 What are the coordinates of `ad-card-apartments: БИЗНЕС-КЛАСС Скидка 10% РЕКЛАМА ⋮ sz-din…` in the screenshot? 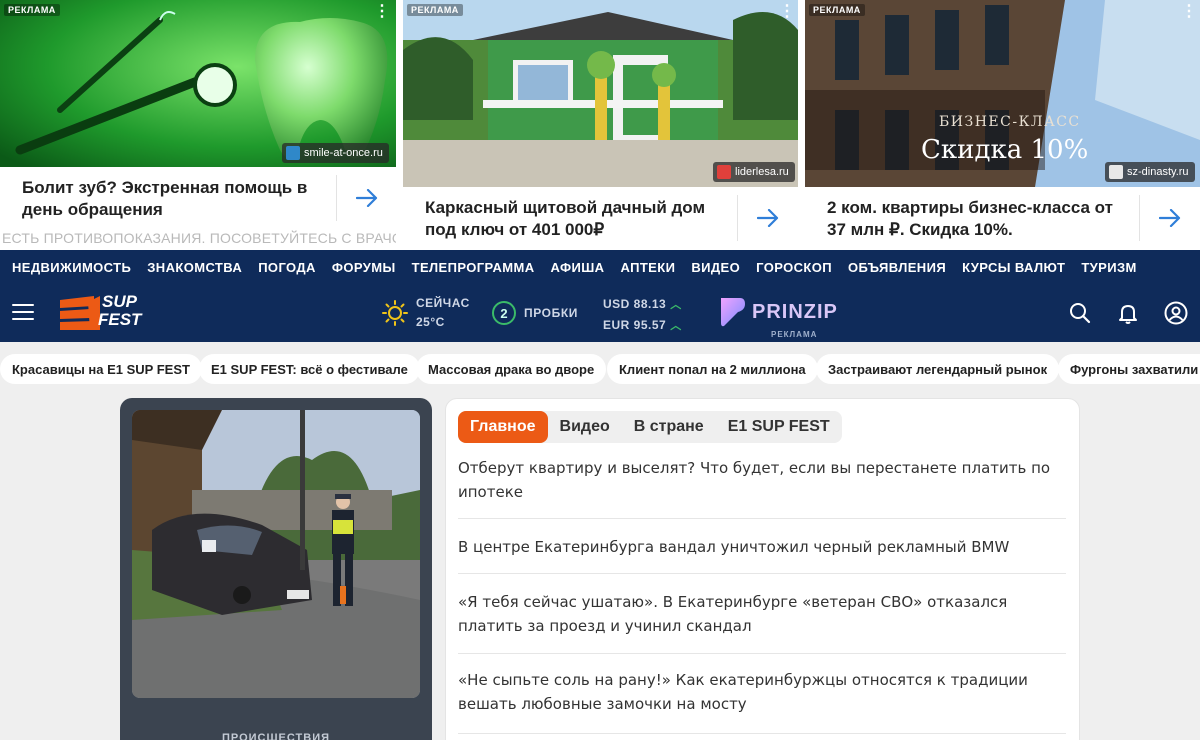 It's located at (1002, 125).